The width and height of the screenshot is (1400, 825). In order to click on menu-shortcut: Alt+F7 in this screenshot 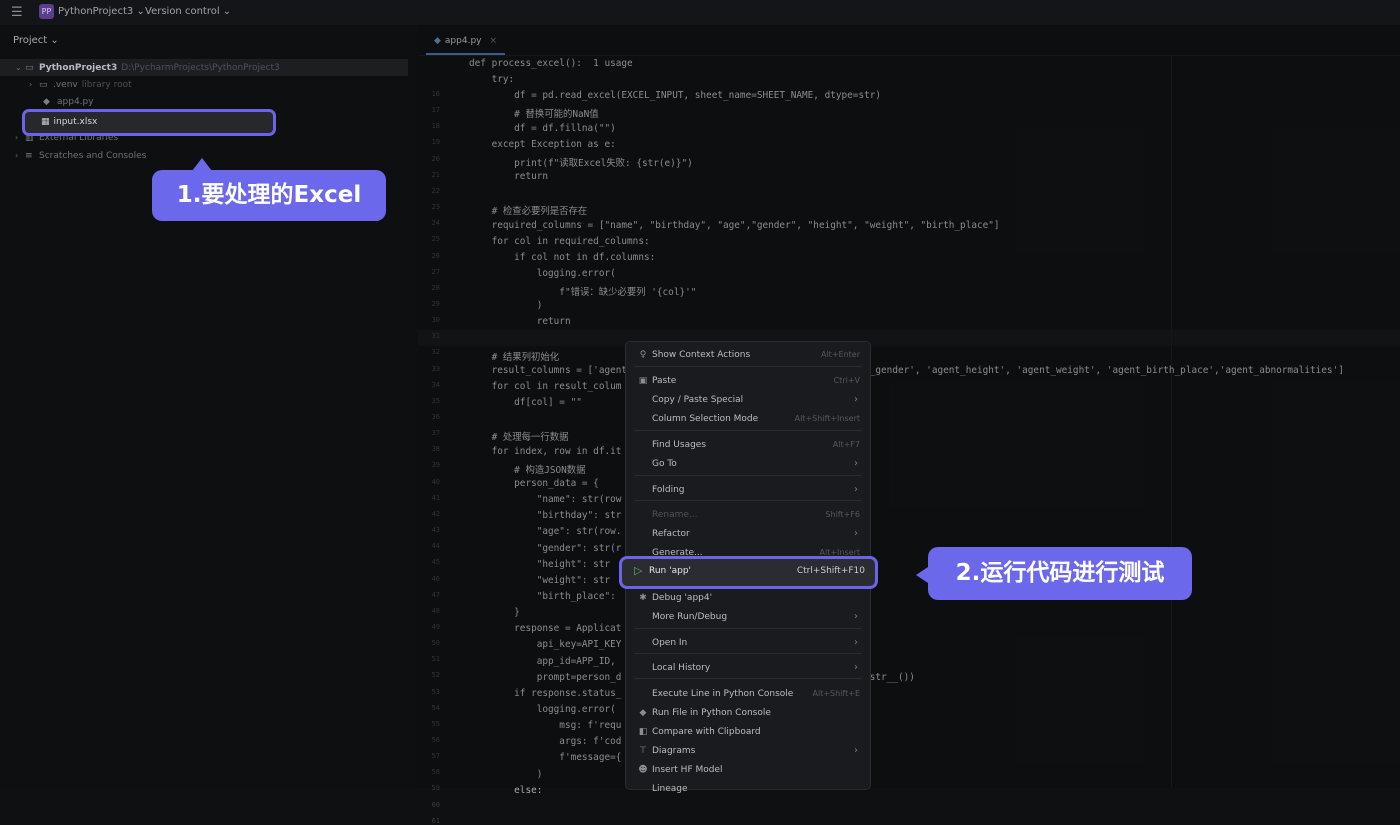, I will do `click(846, 444)`.